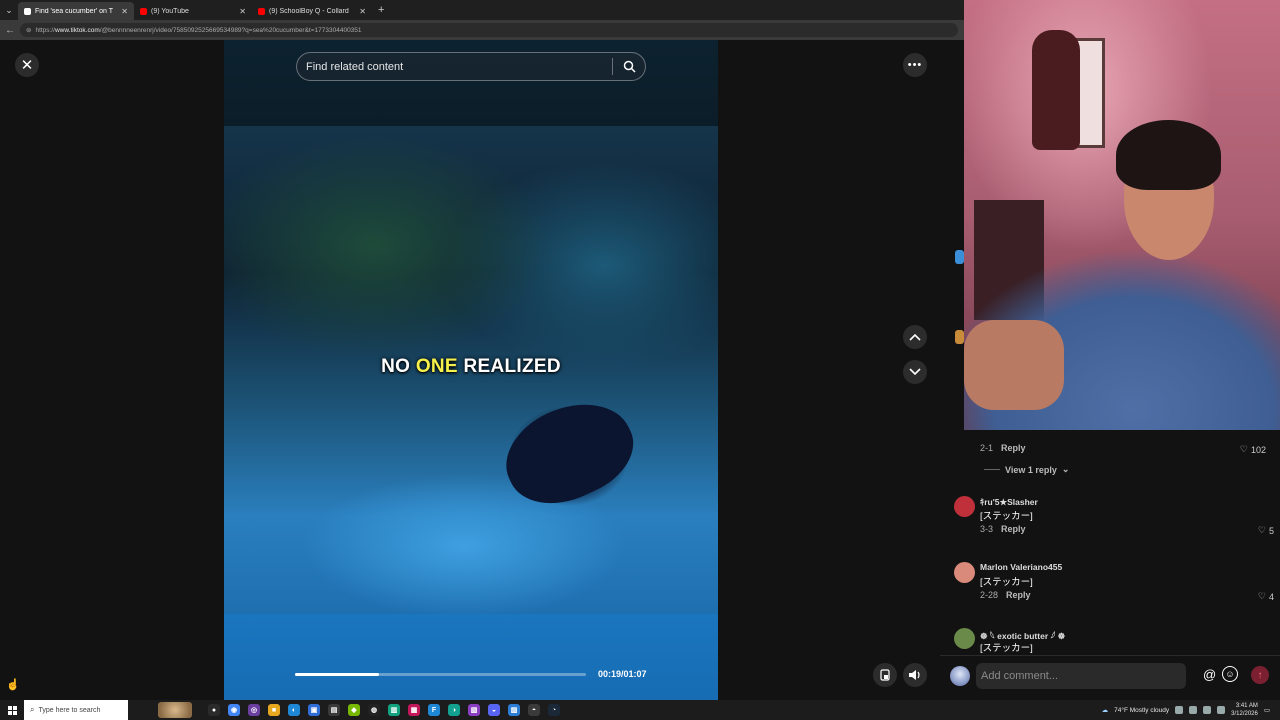  What do you see at coordinates (471, 367) in the screenshot?
I see `video-caption: NO ONE REALIZED` at bounding box center [471, 367].